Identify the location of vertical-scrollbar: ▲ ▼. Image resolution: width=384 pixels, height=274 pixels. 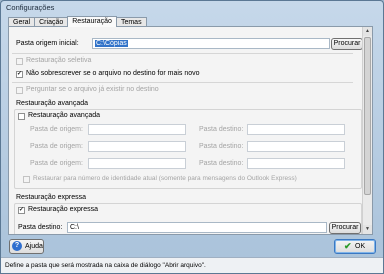
(367, 130).